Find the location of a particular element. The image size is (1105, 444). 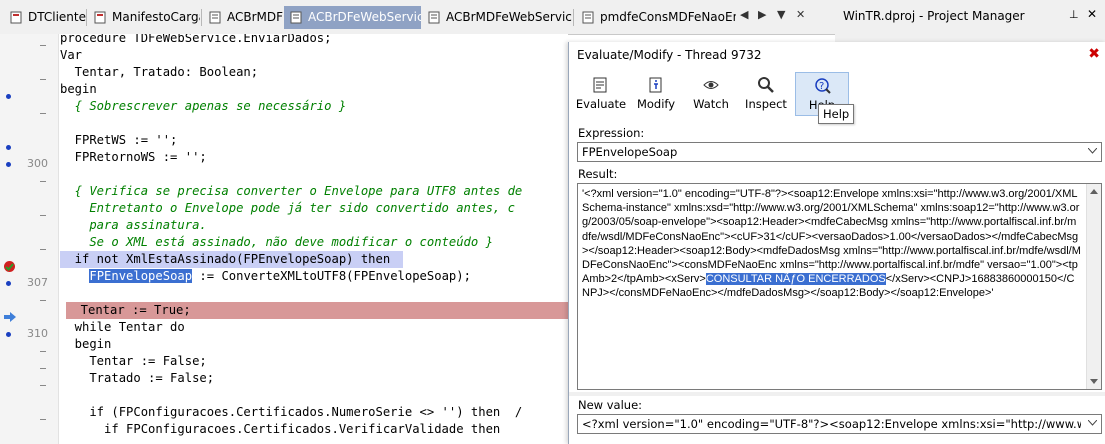

code-line: Tentar := False; is located at coordinates (314, 361).